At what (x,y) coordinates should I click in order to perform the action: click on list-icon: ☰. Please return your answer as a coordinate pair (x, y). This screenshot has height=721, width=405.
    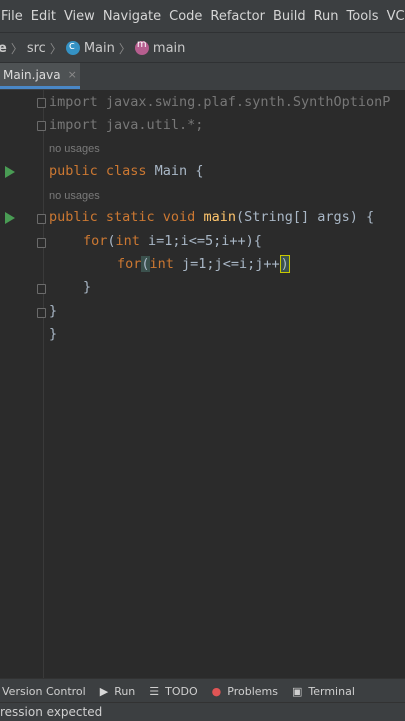
    Looking at the image, I should click on (154, 691).